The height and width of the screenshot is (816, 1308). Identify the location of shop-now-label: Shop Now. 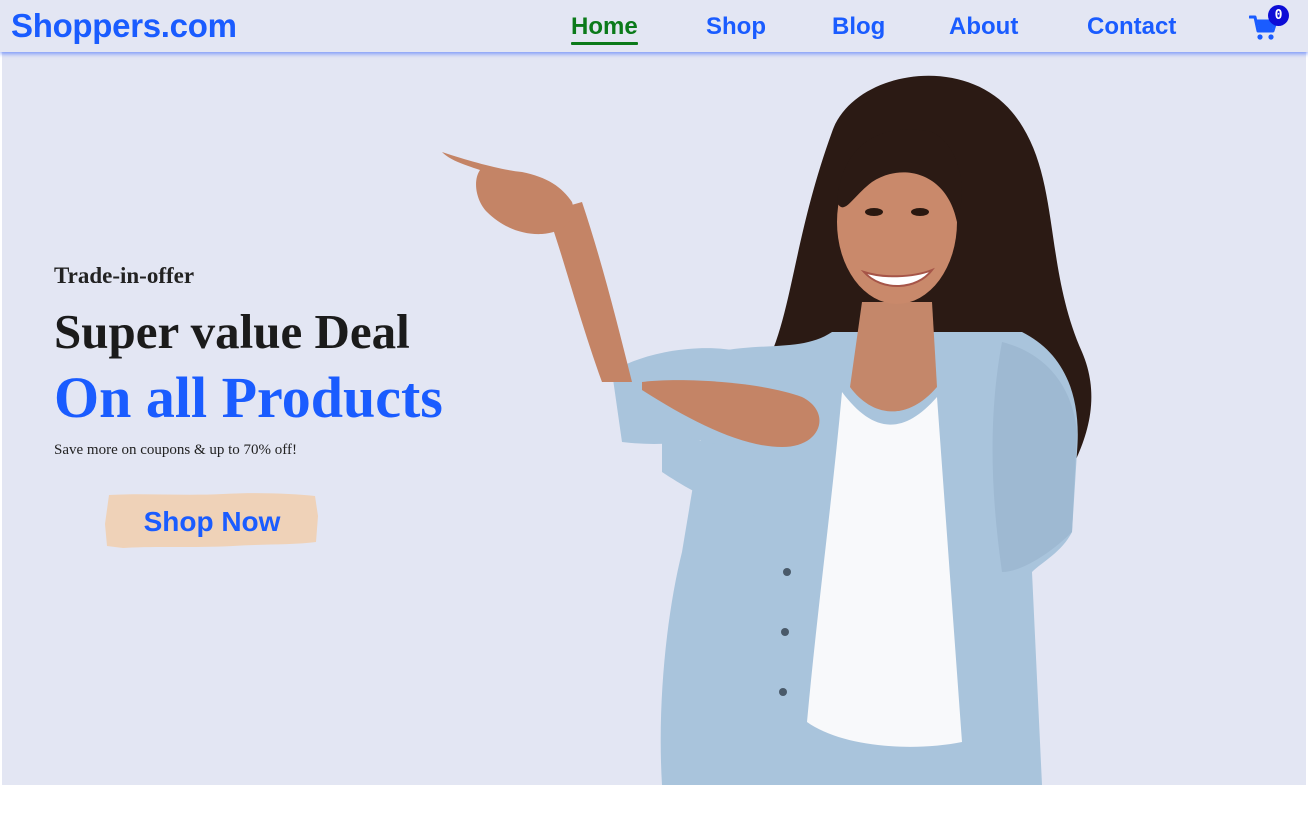
(212, 521).